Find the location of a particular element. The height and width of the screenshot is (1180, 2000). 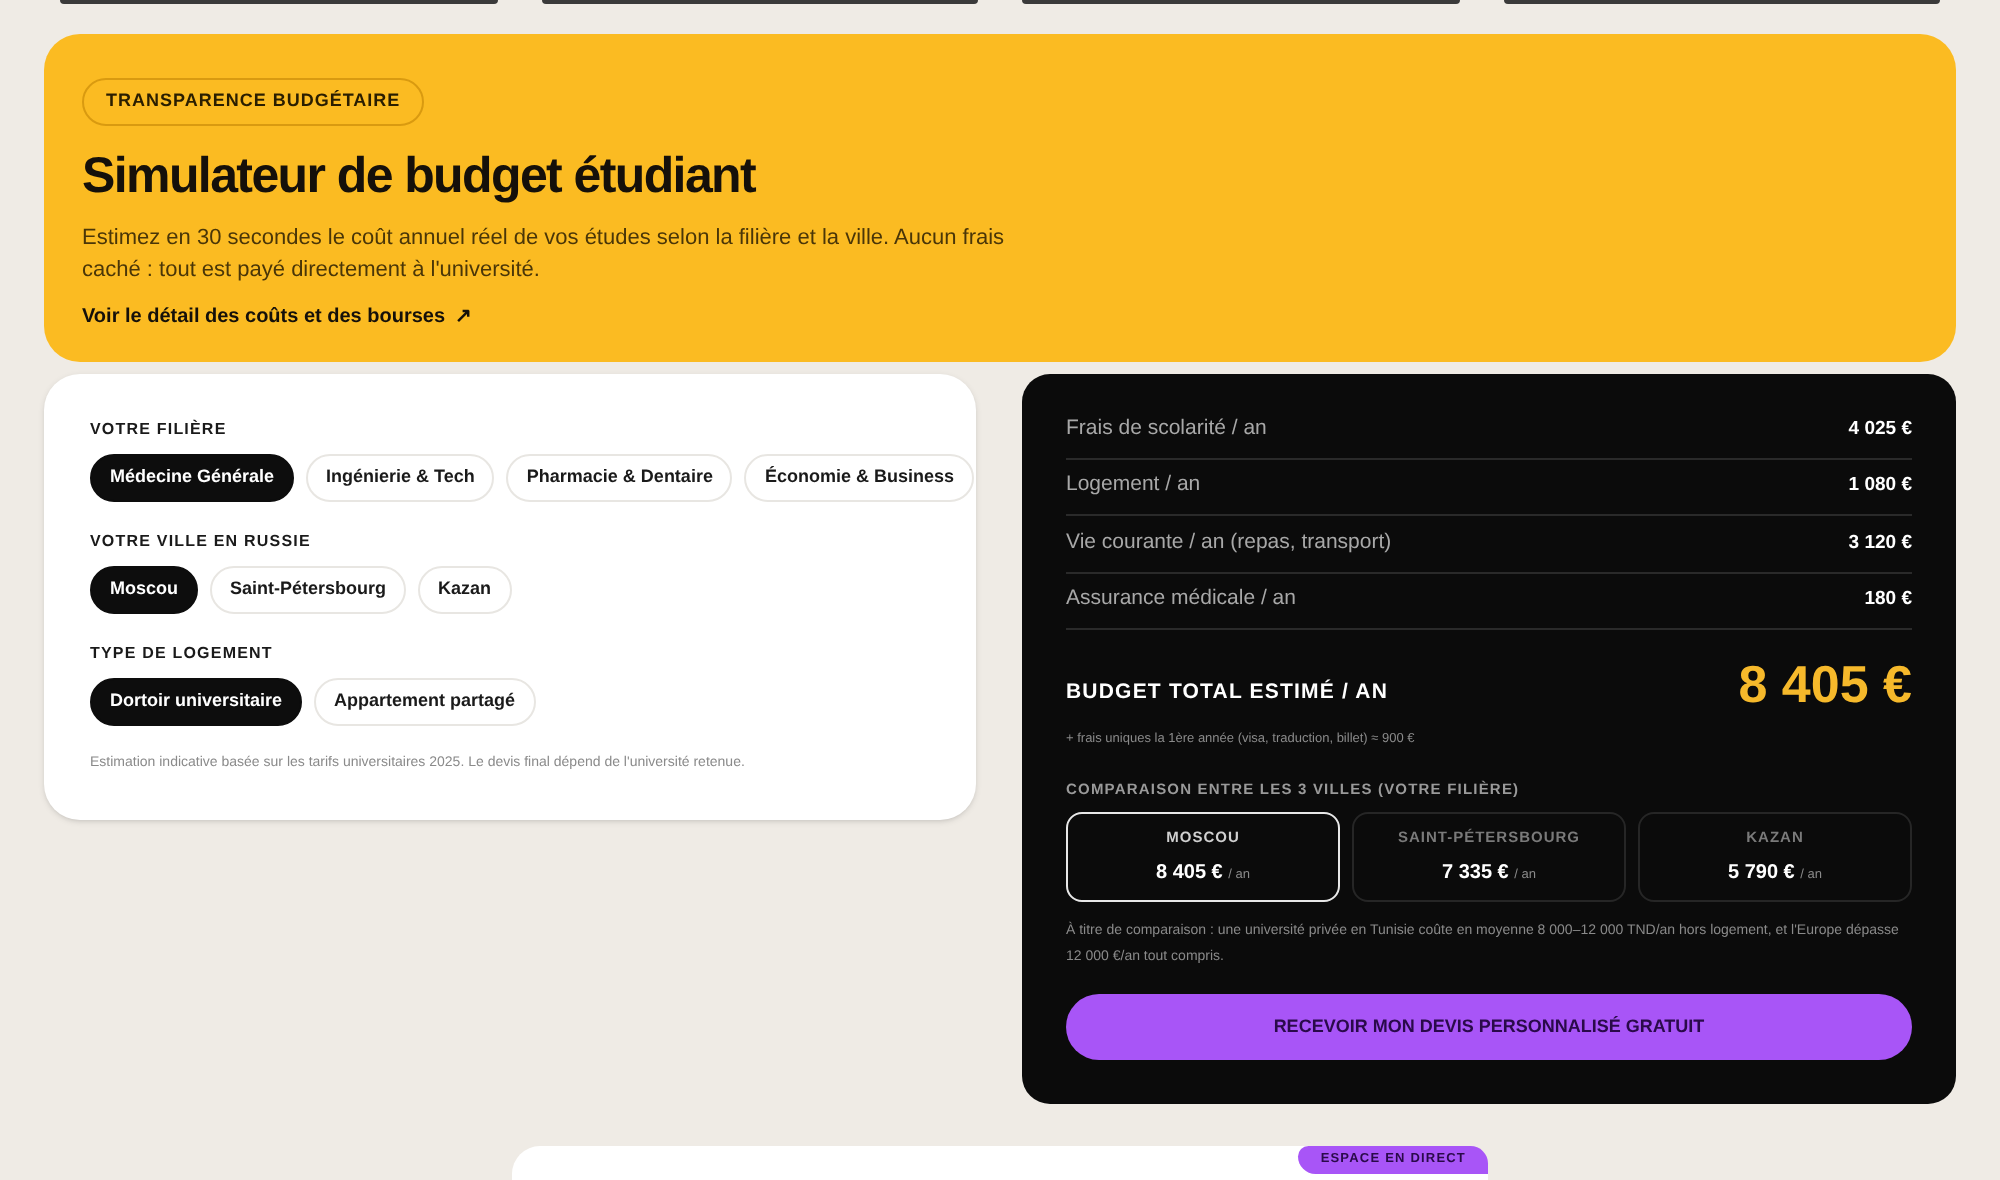

option-chip: Pharmacie & Dentaire is located at coordinates (619, 478).